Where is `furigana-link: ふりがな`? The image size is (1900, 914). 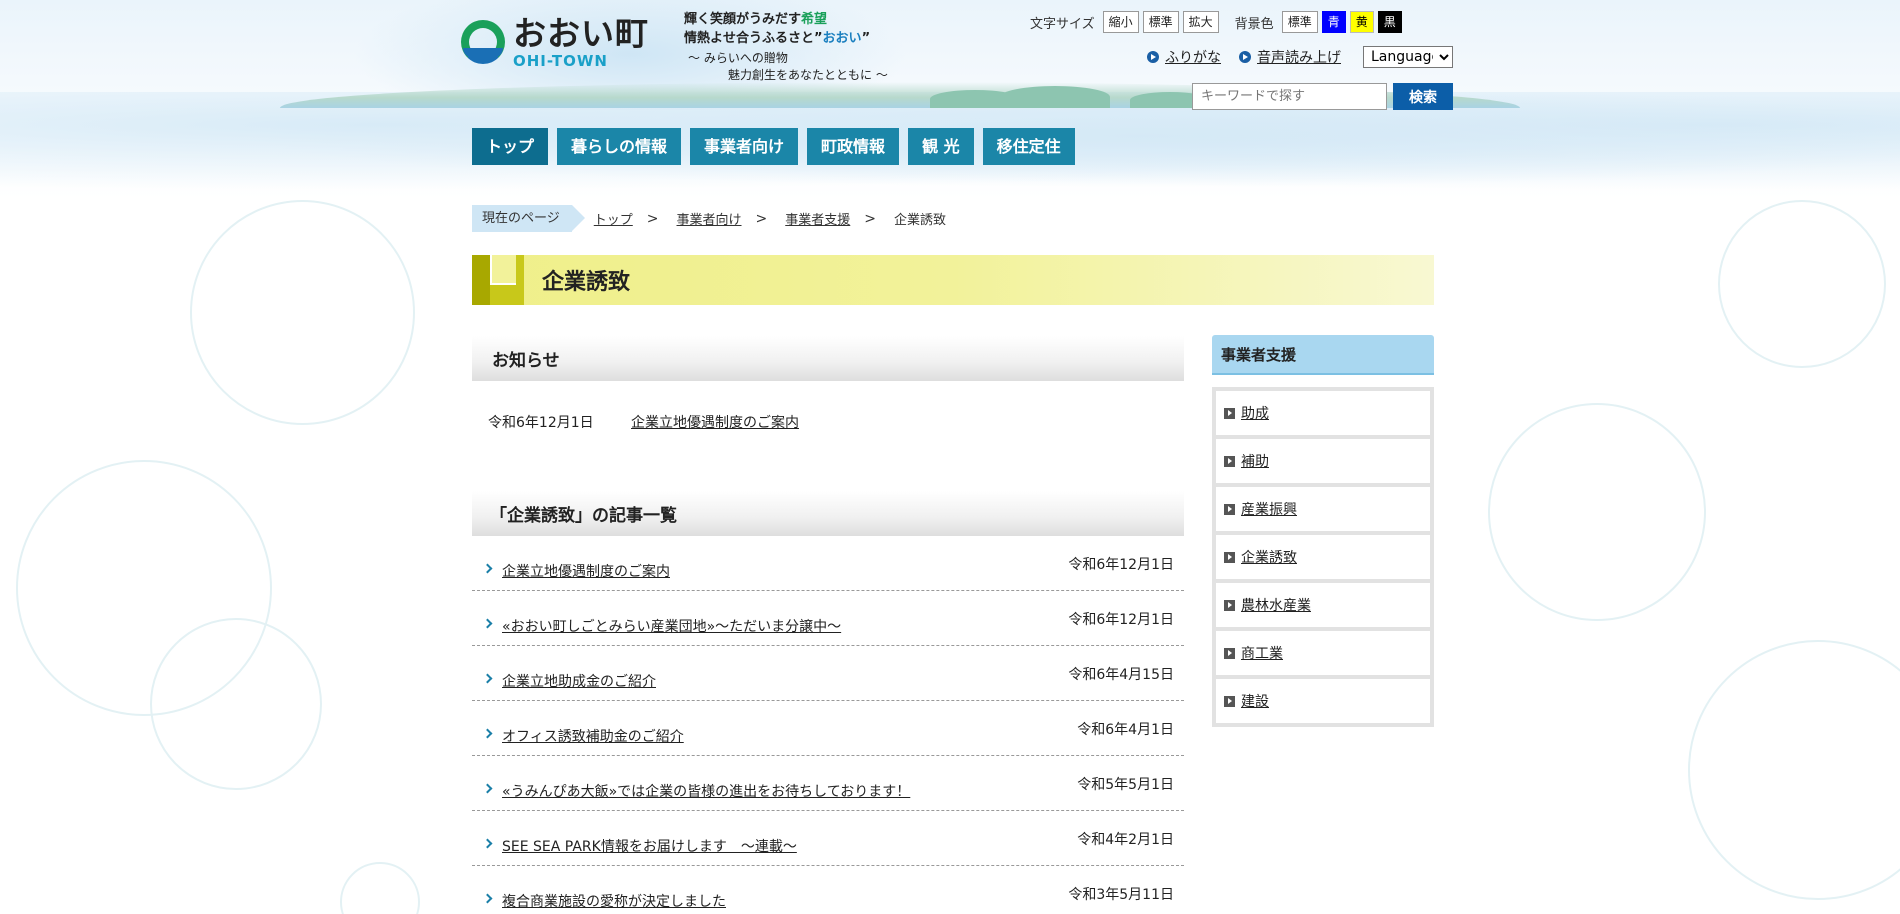 furigana-link: ふりがな is located at coordinates (1184, 57).